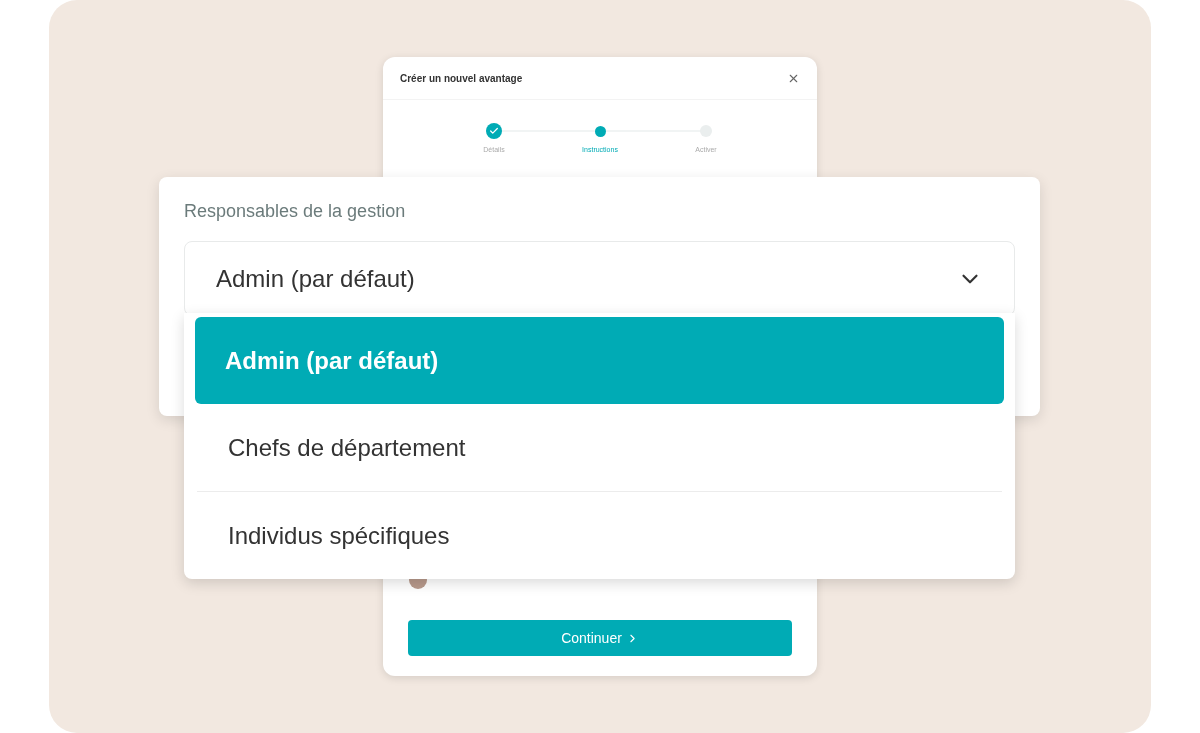 This screenshot has width=1200, height=733. What do you see at coordinates (295, 211) in the screenshot?
I see `field-label: Responsables de la gestion` at bounding box center [295, 211].